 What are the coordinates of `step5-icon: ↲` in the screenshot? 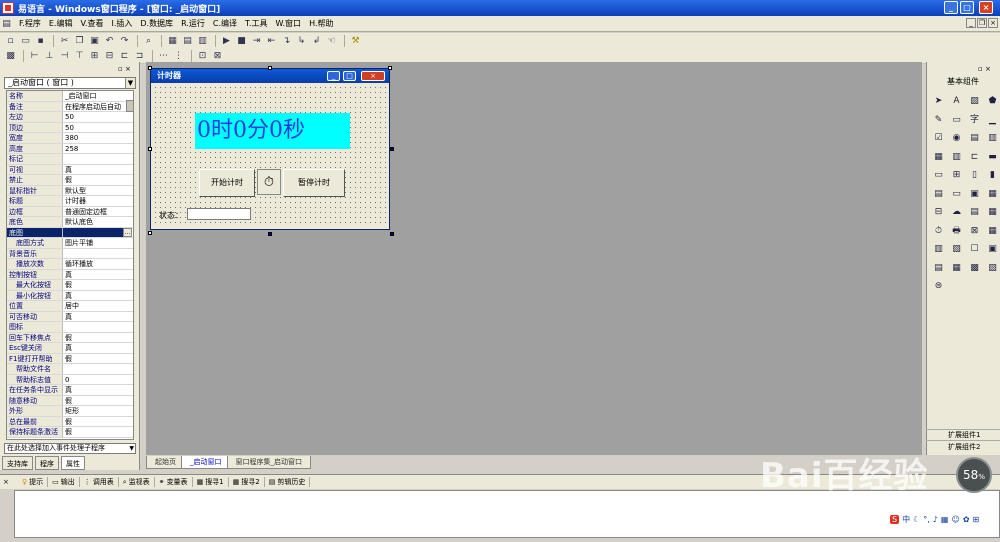 It's located at (316, 41).